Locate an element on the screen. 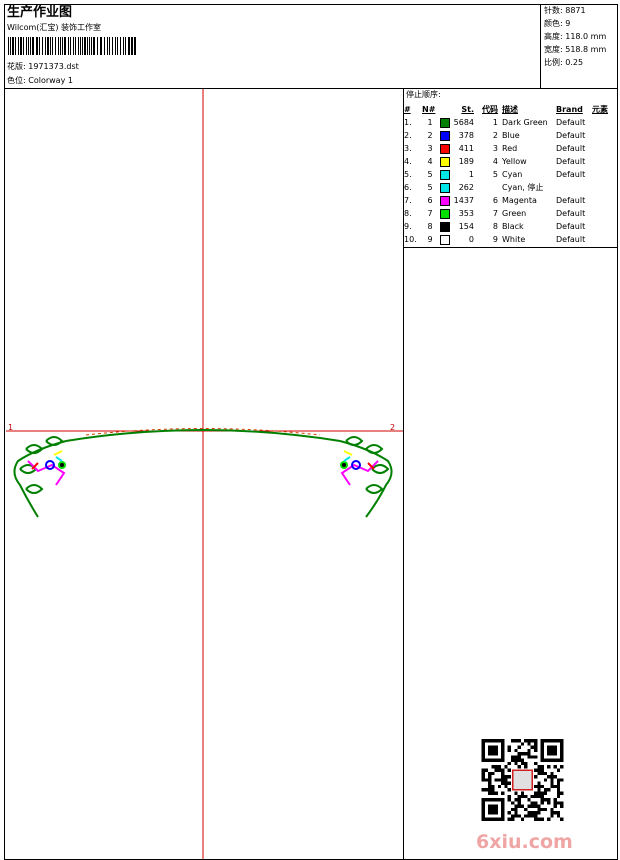  row-index: 5. is located at coordinates (408, 174).